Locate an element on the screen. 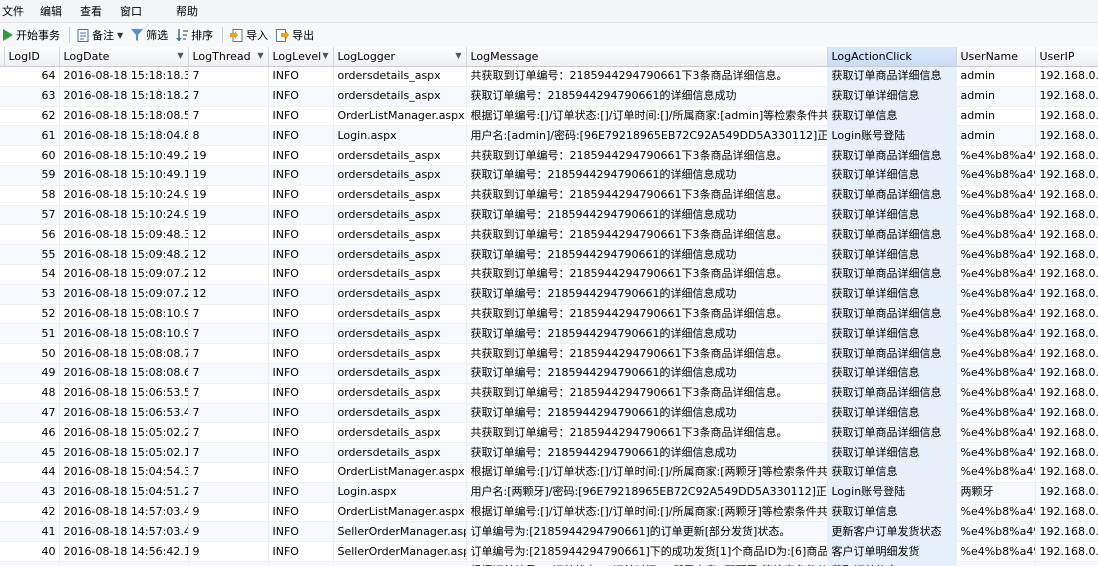  menu-item-3: 查看 is located at coordinates (100, 11).